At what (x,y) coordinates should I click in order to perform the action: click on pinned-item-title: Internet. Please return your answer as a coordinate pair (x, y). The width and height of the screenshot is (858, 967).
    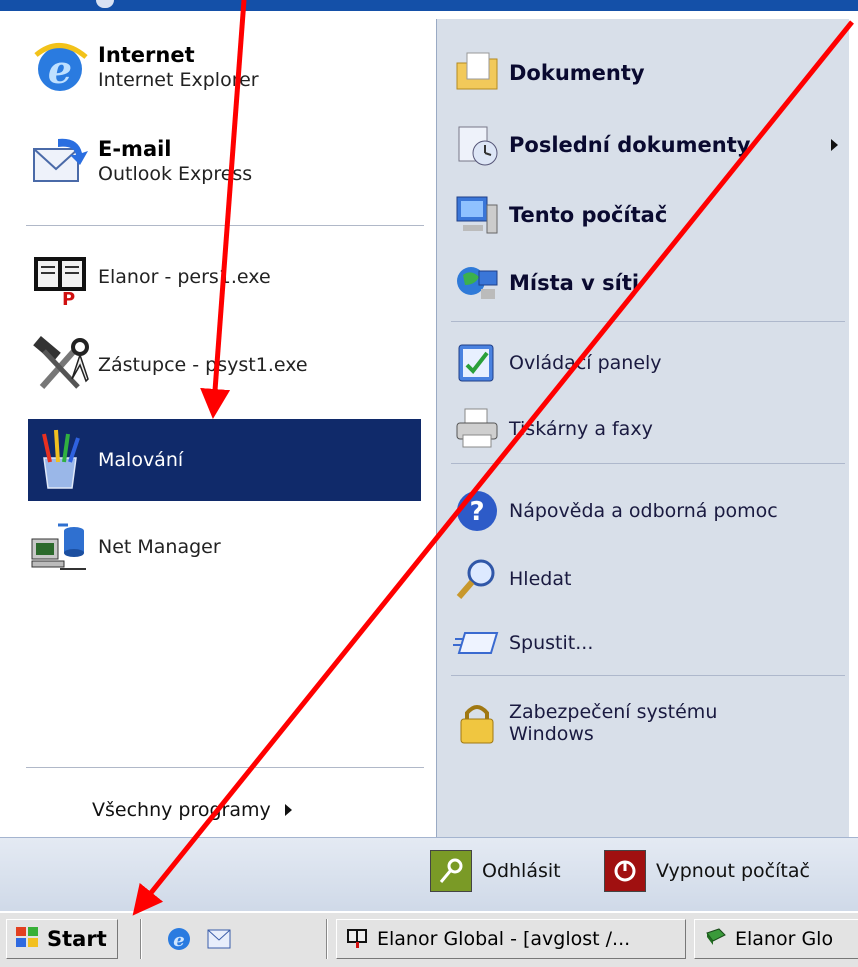
    Looking at the image, I should click on (146, 54).